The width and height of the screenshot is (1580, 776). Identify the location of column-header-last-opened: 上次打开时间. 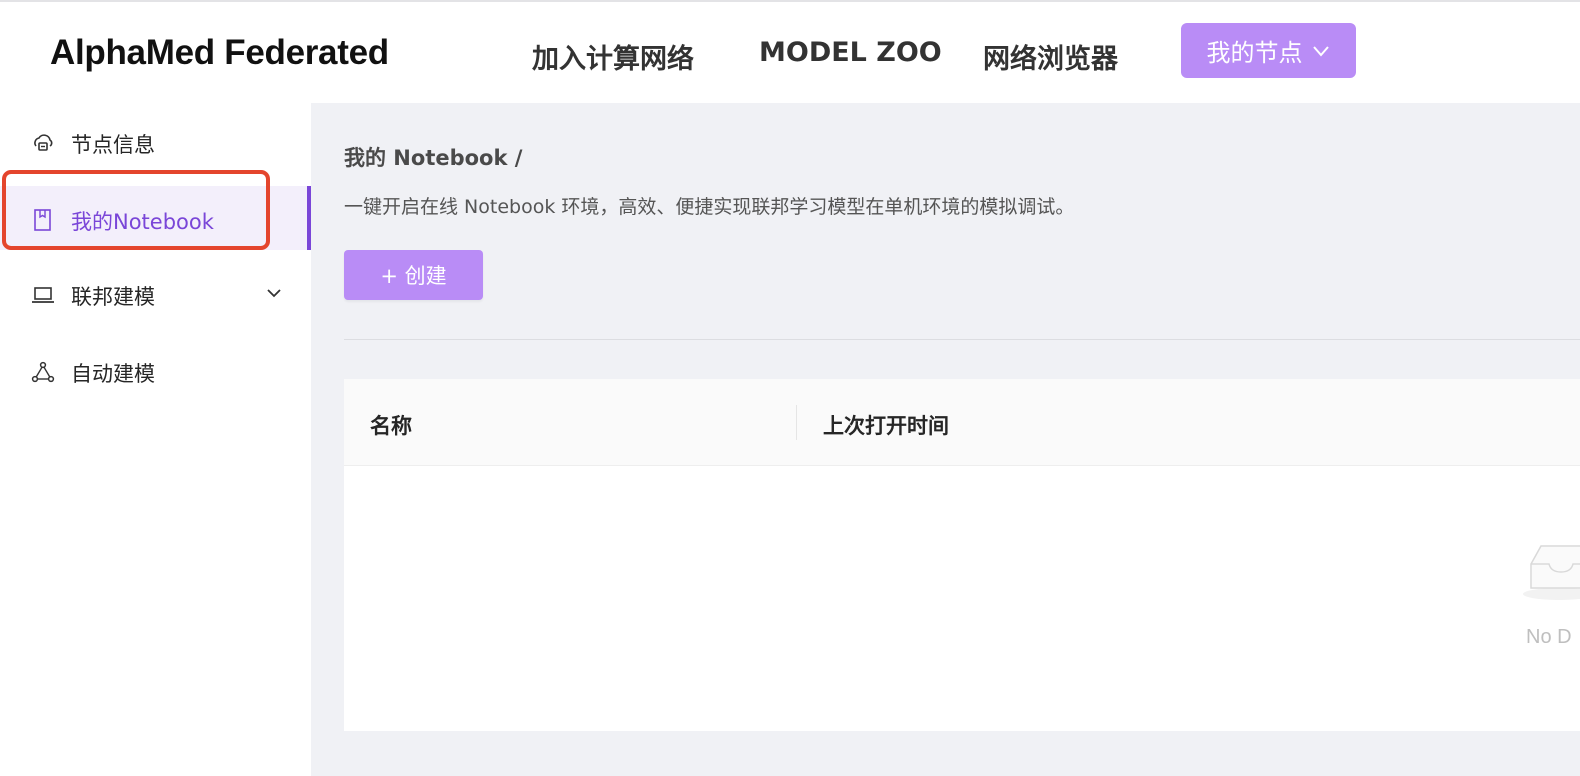
(886, 425).